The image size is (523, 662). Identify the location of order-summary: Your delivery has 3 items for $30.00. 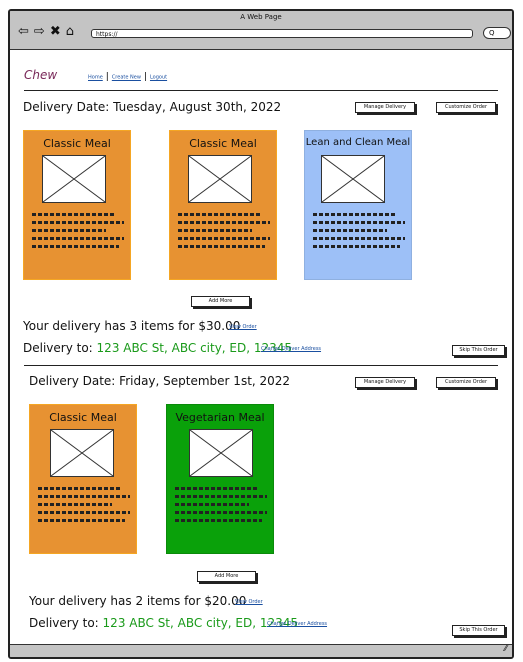
(132, 326).